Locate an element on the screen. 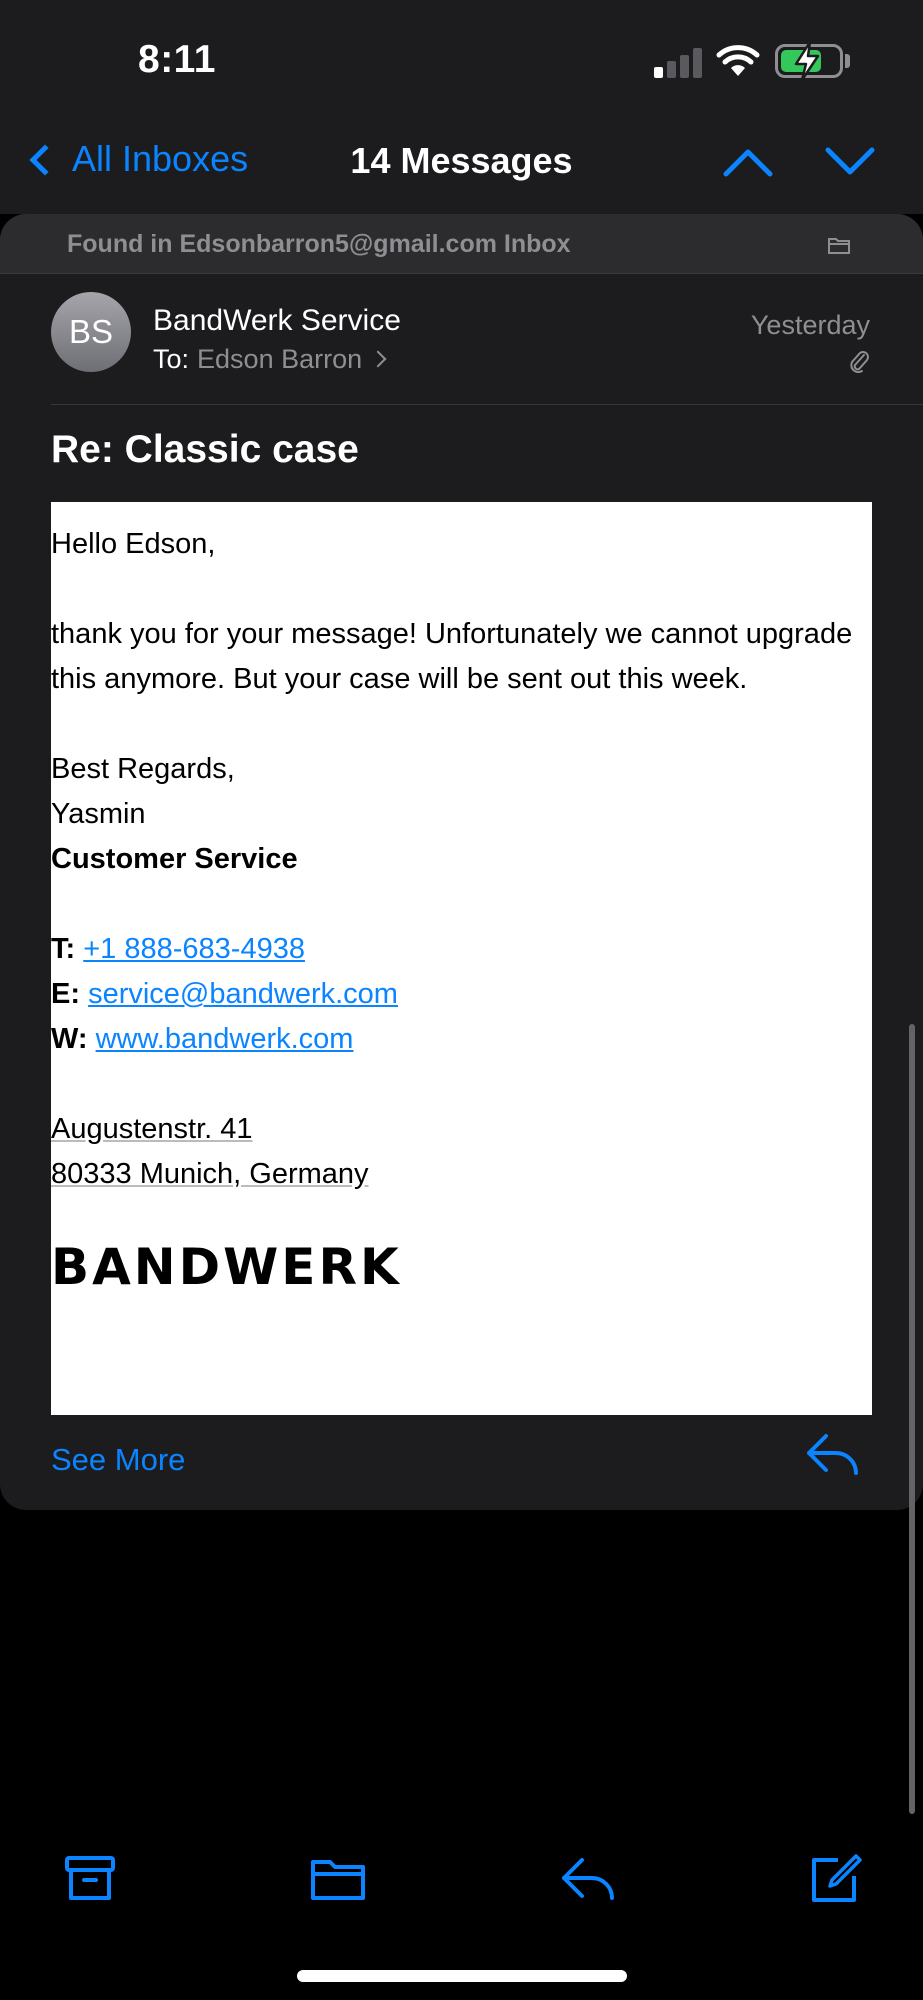 The image size is (923, 2000). message-date: Yesterday is located at coordinates (810, 325).